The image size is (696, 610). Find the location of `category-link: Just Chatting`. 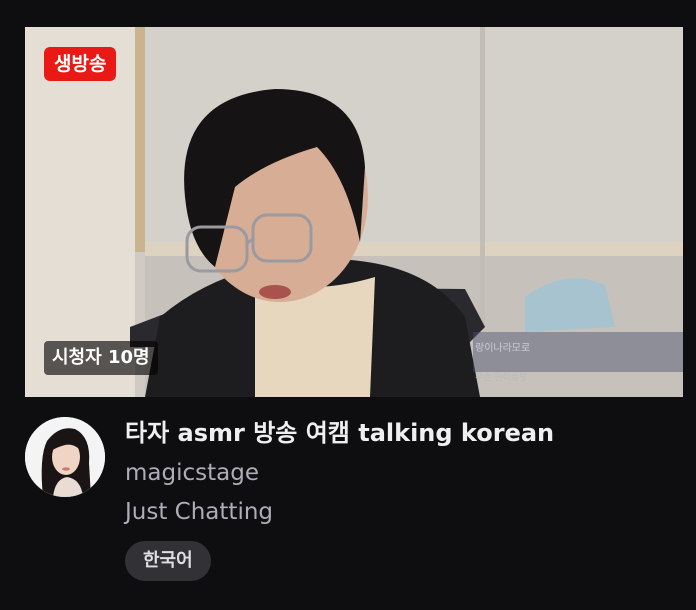

category-link: Just Chatting is located at coordinates (199, 512).